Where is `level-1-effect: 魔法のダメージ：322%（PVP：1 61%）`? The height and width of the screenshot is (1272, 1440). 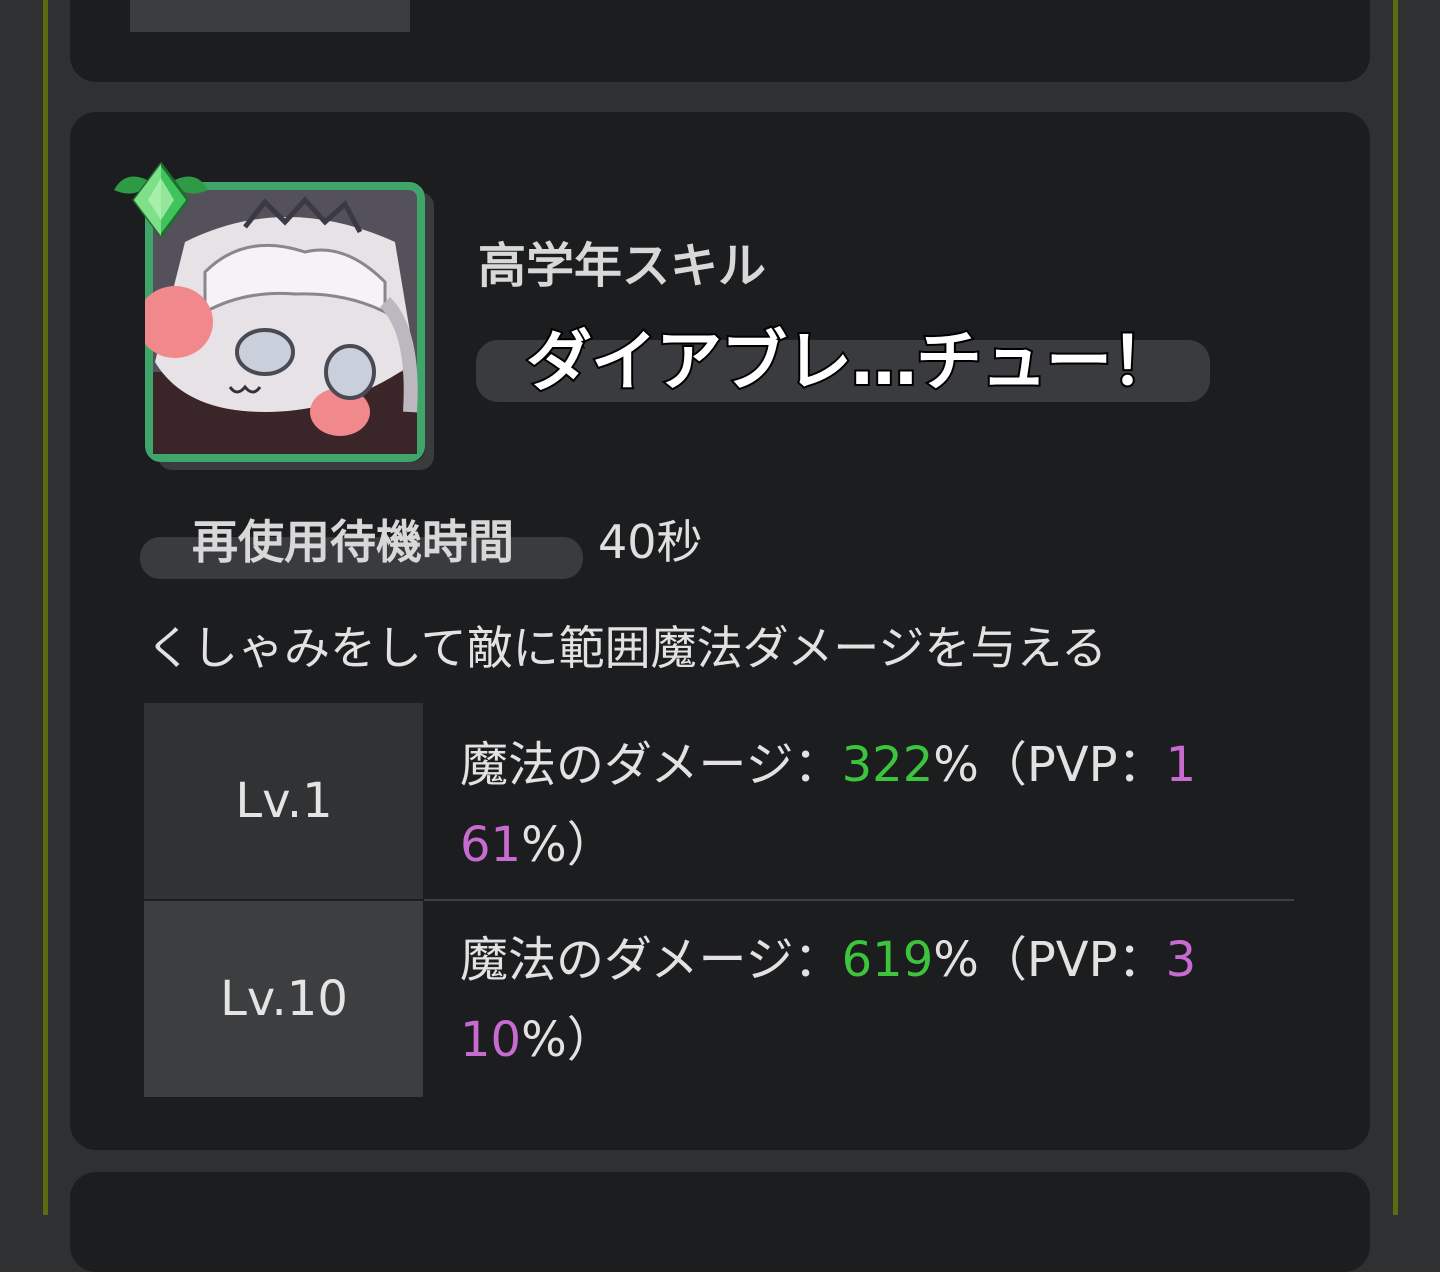
level-1-effect: 魔法のダメージ：322%（PVP：1 61%） is located at coordinates (860, 805).